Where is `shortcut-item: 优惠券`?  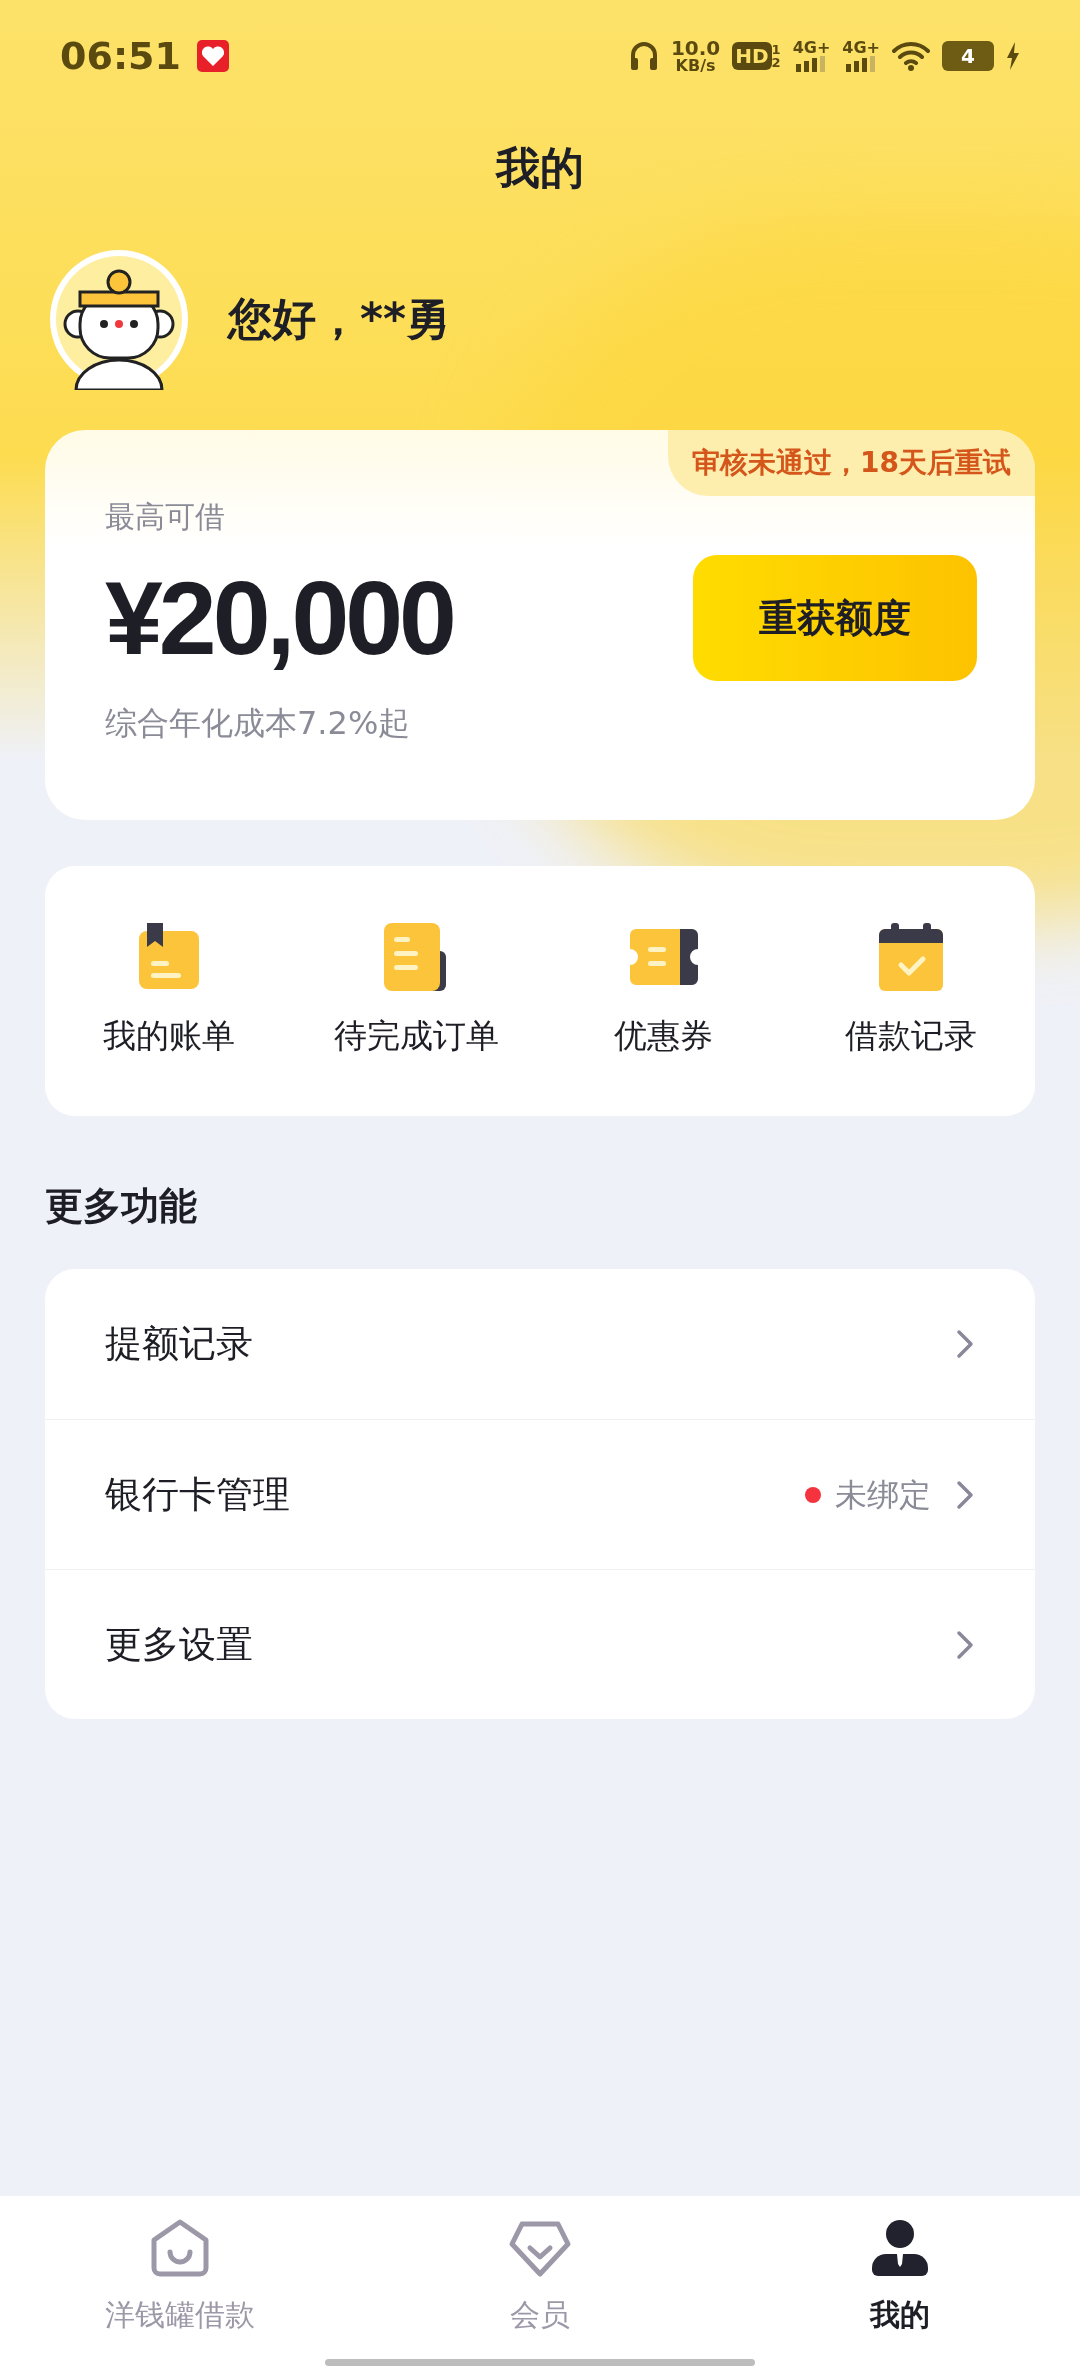 shortcut-item: 优惠券 is located at coordinates (664, 991).